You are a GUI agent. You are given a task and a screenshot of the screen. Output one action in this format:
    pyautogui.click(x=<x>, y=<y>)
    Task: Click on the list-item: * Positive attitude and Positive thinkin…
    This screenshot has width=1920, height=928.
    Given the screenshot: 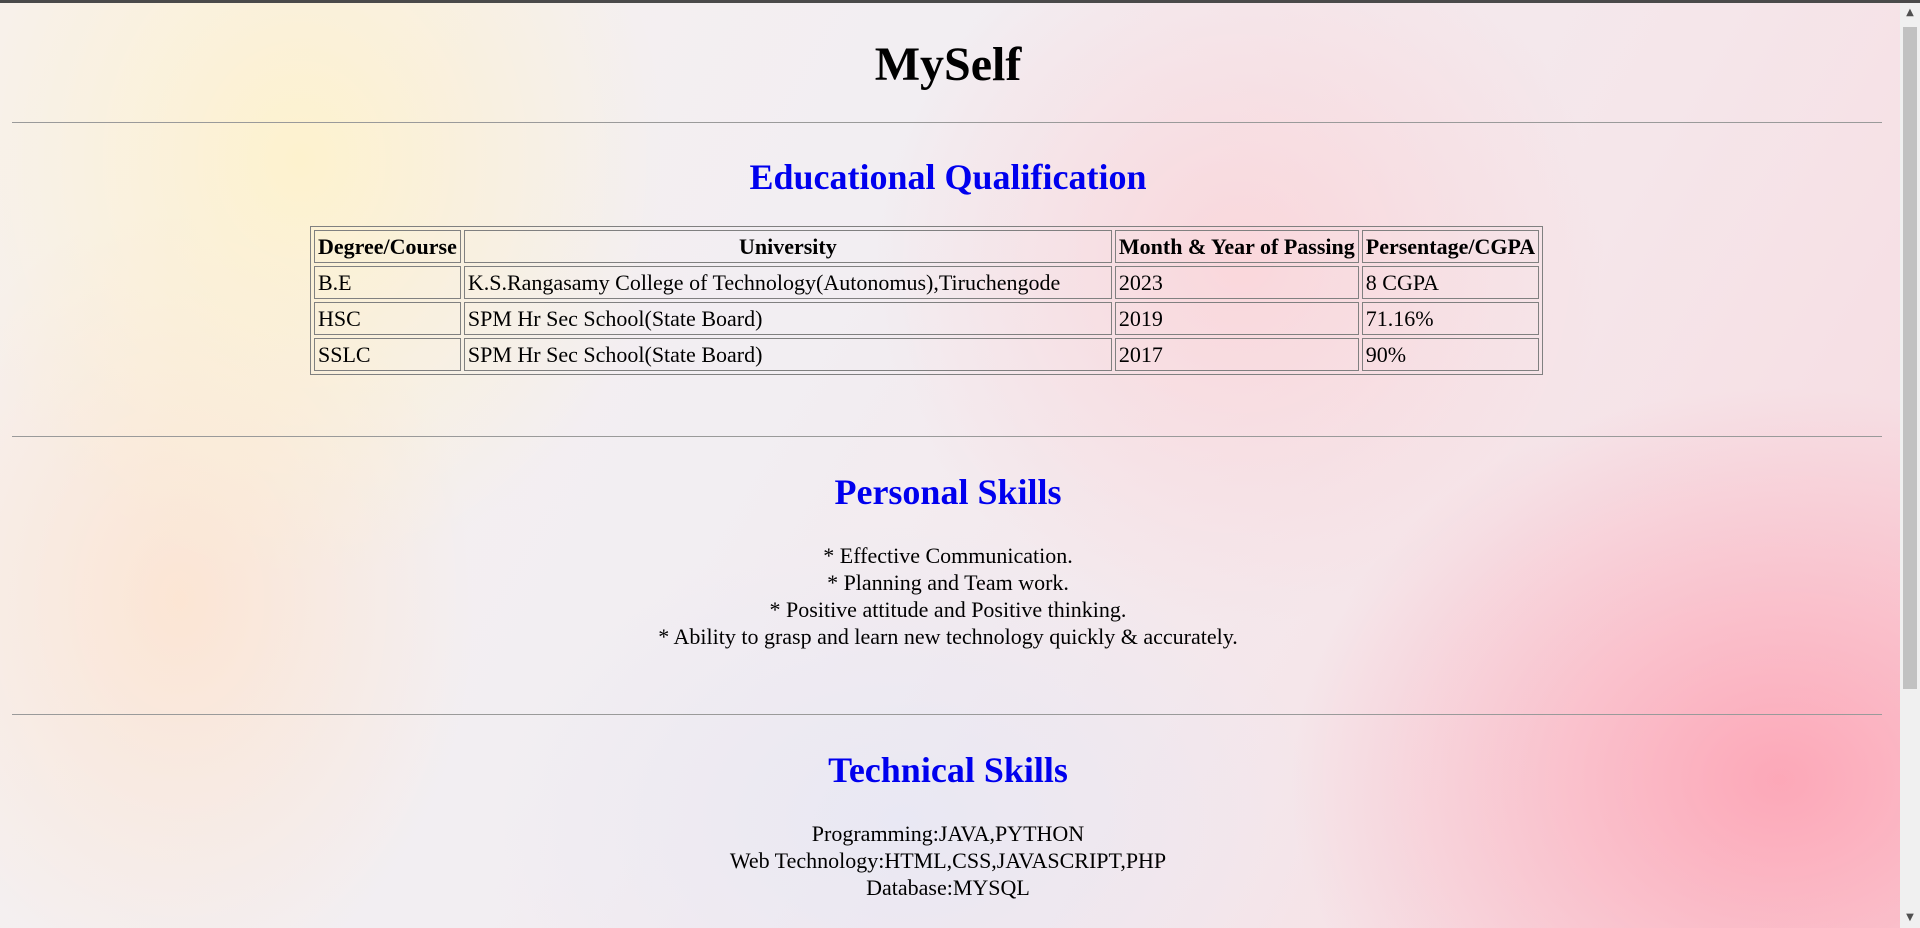 What is the action you would take?
    pyautogui.click(x=948, y=609)
    